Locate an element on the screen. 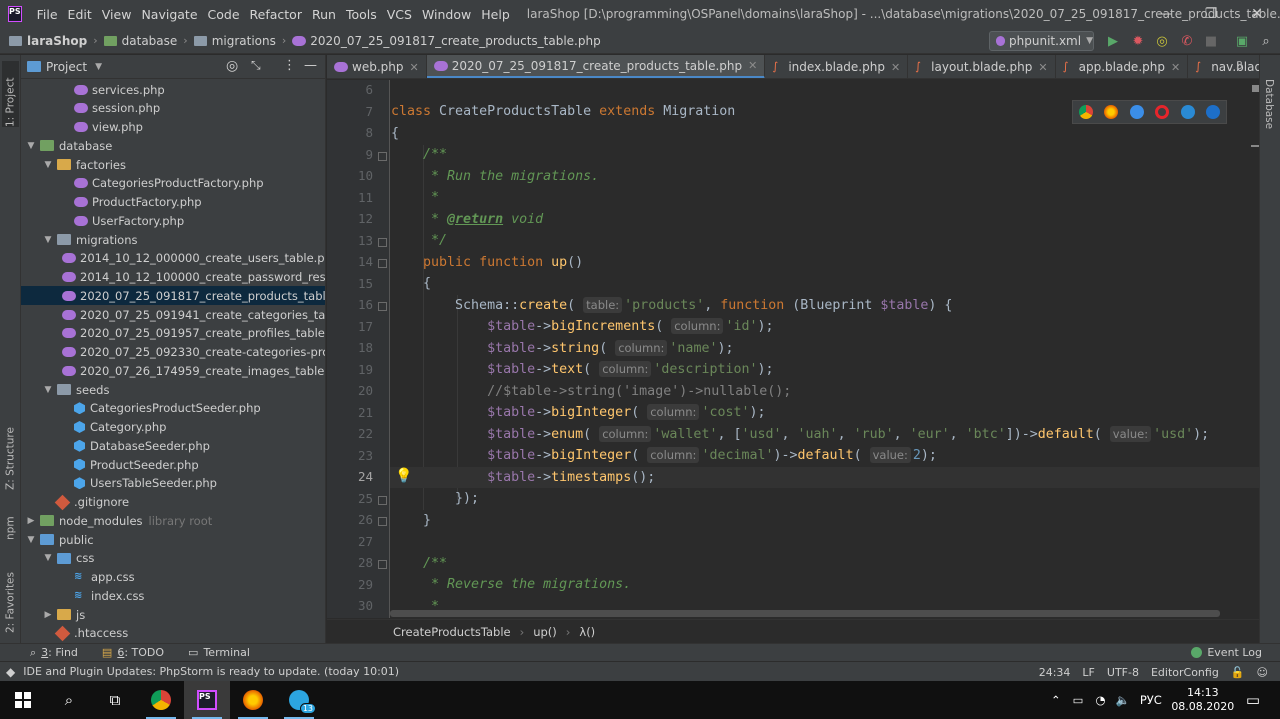 This screenshot has height=719, width=1280. minimize-button: — is located at coordinates (1165, 14).